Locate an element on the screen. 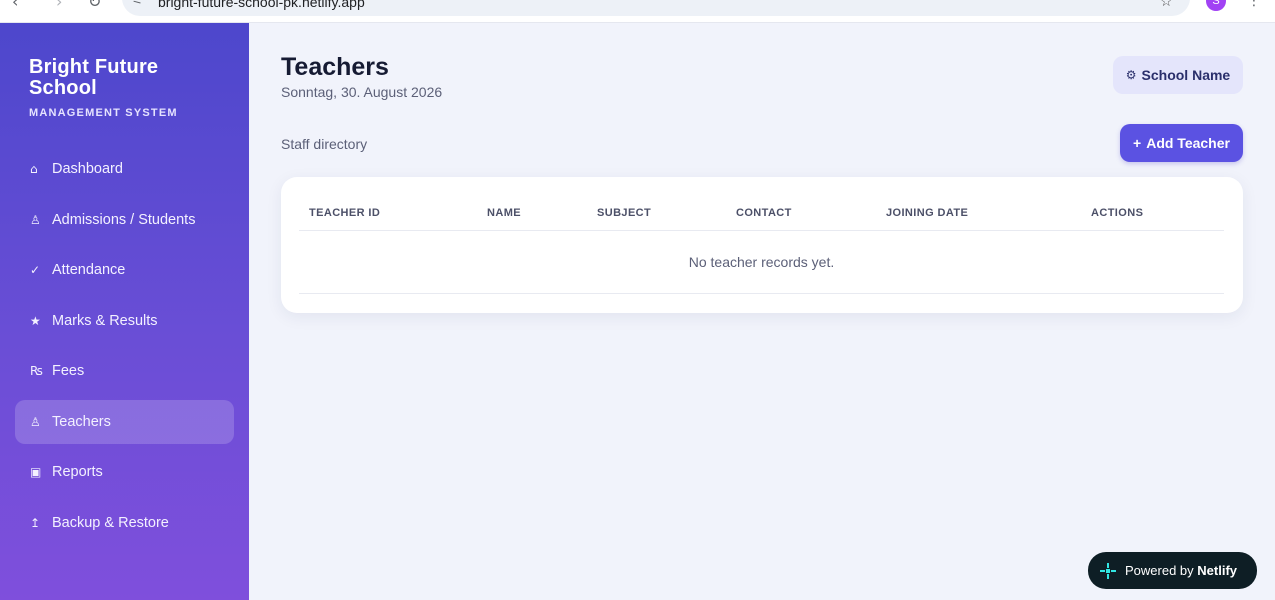  brand: Bright Future School MANAGEMENT SYSTEM is located at coordinates (129, 88).